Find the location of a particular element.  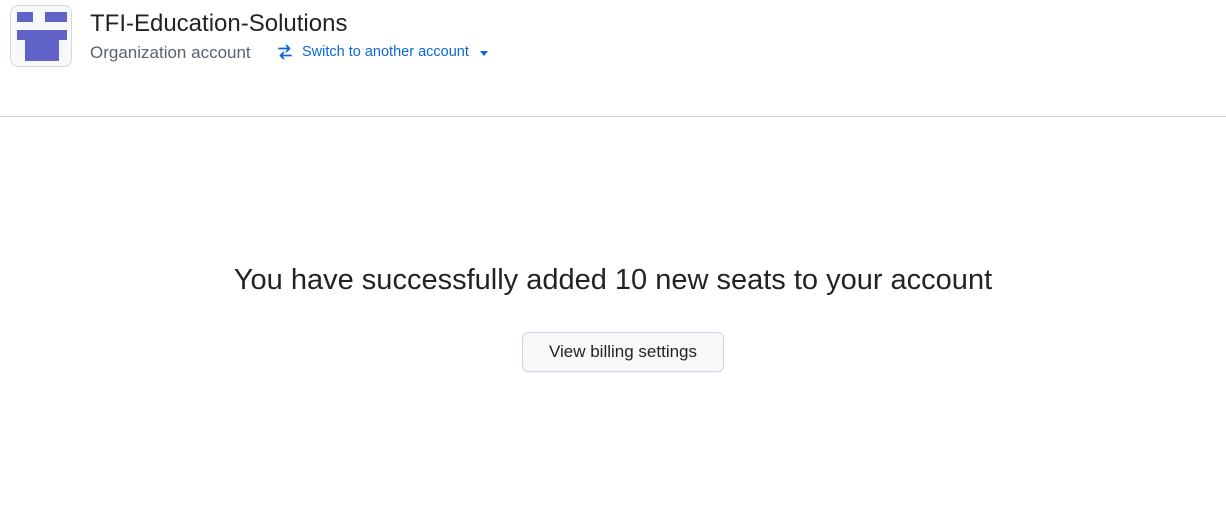

account-type-label: Organization account is located at coordinates (170, 52).